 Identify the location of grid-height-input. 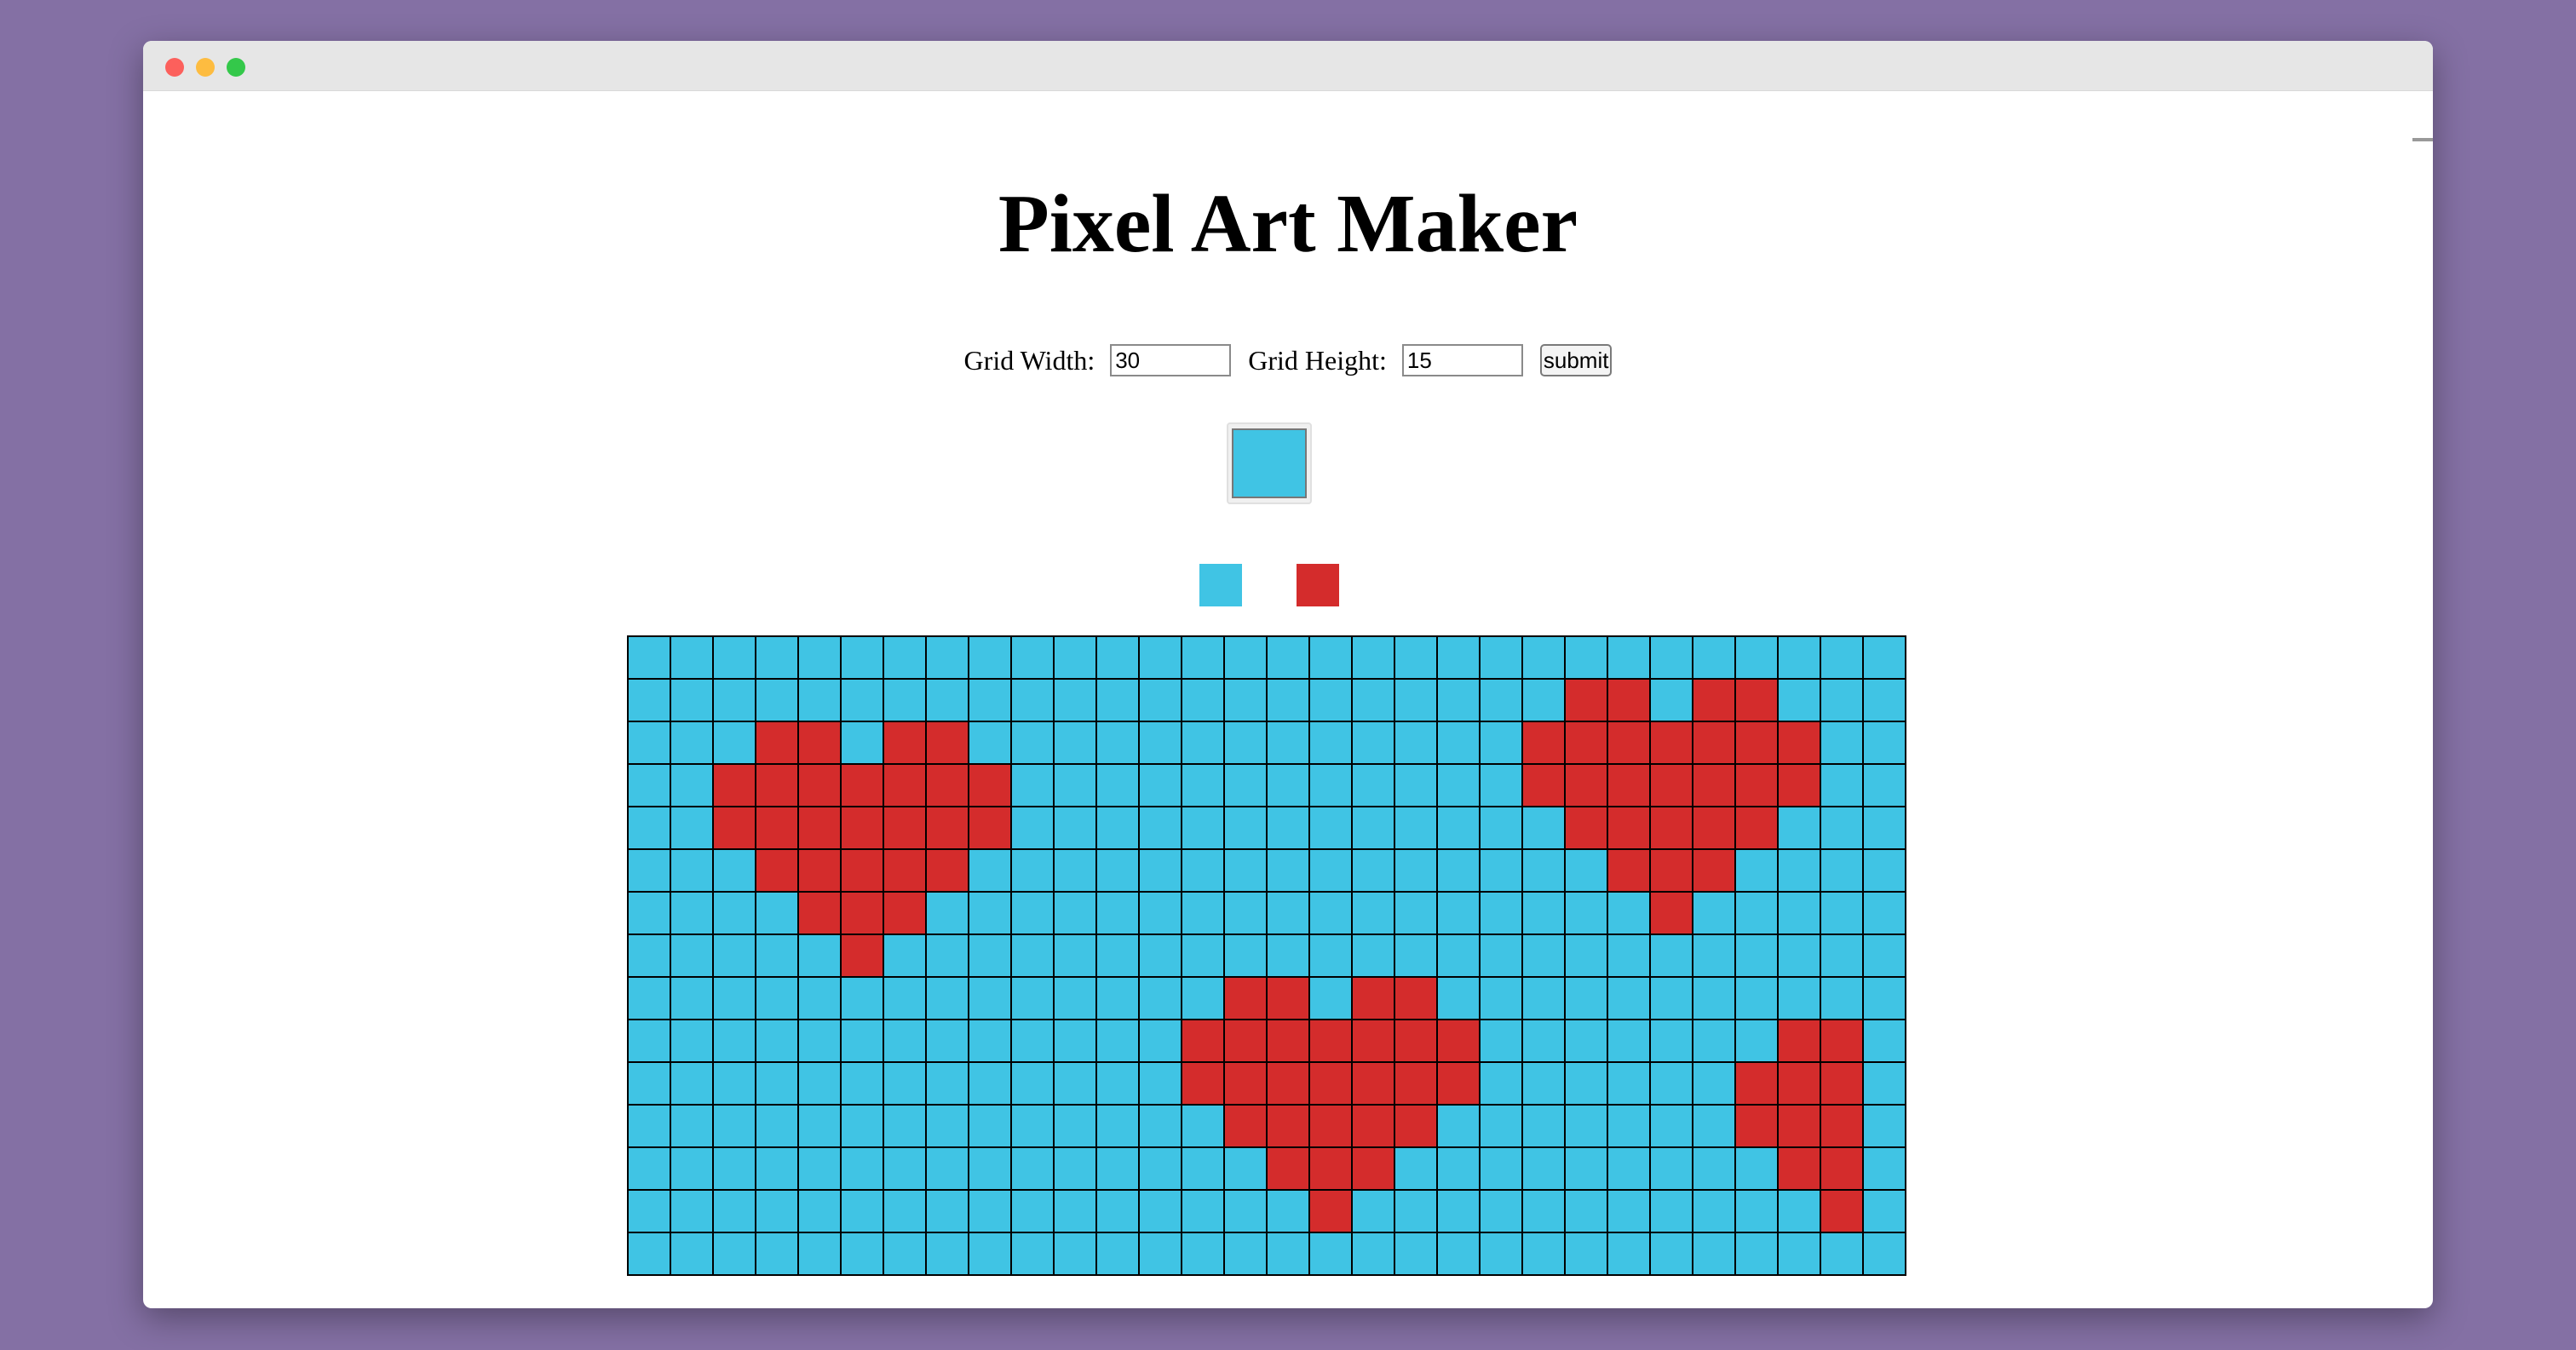
(1462, 360).